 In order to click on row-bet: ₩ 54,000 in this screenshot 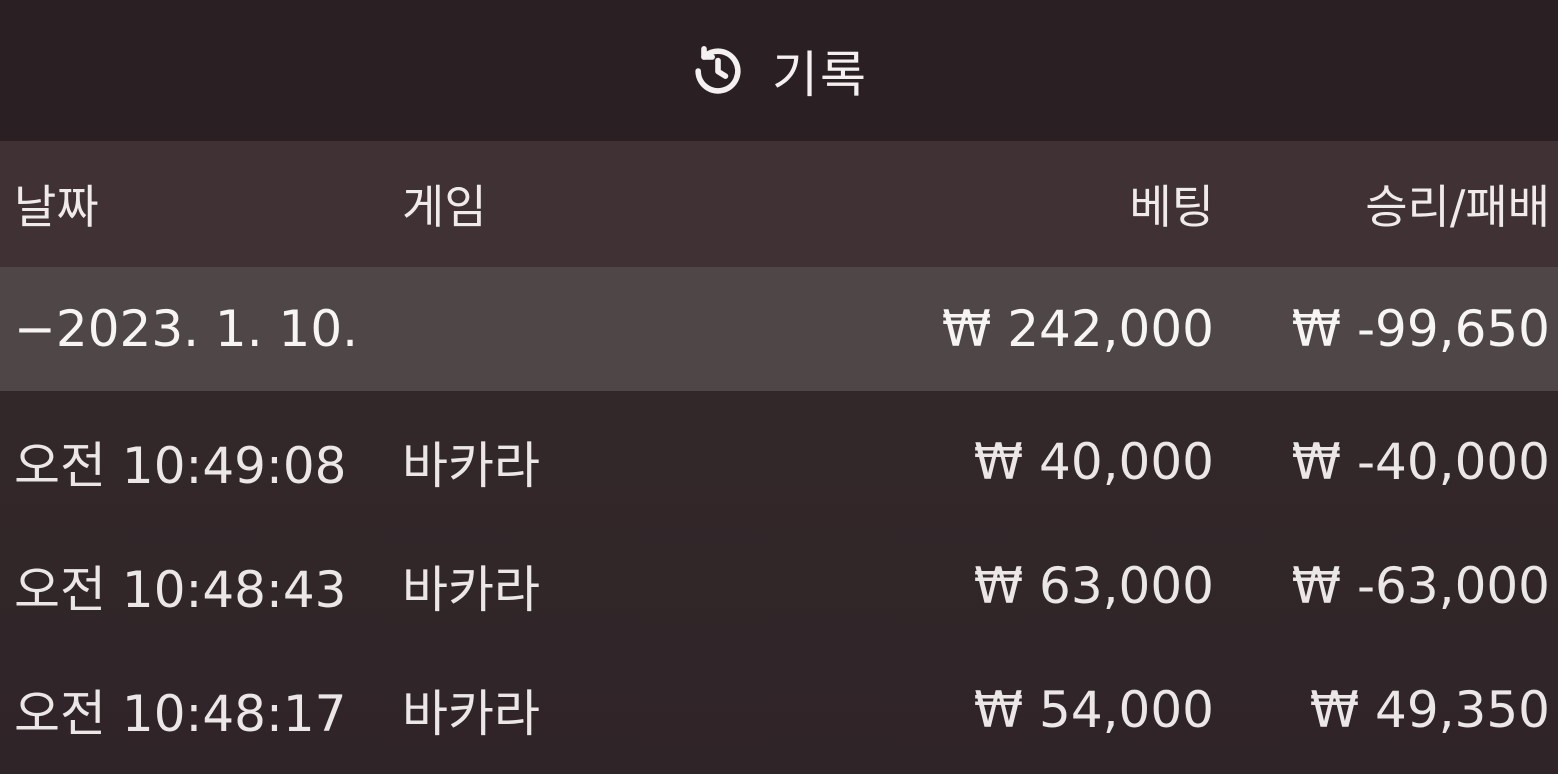, I will do `click(1093, 710)`.